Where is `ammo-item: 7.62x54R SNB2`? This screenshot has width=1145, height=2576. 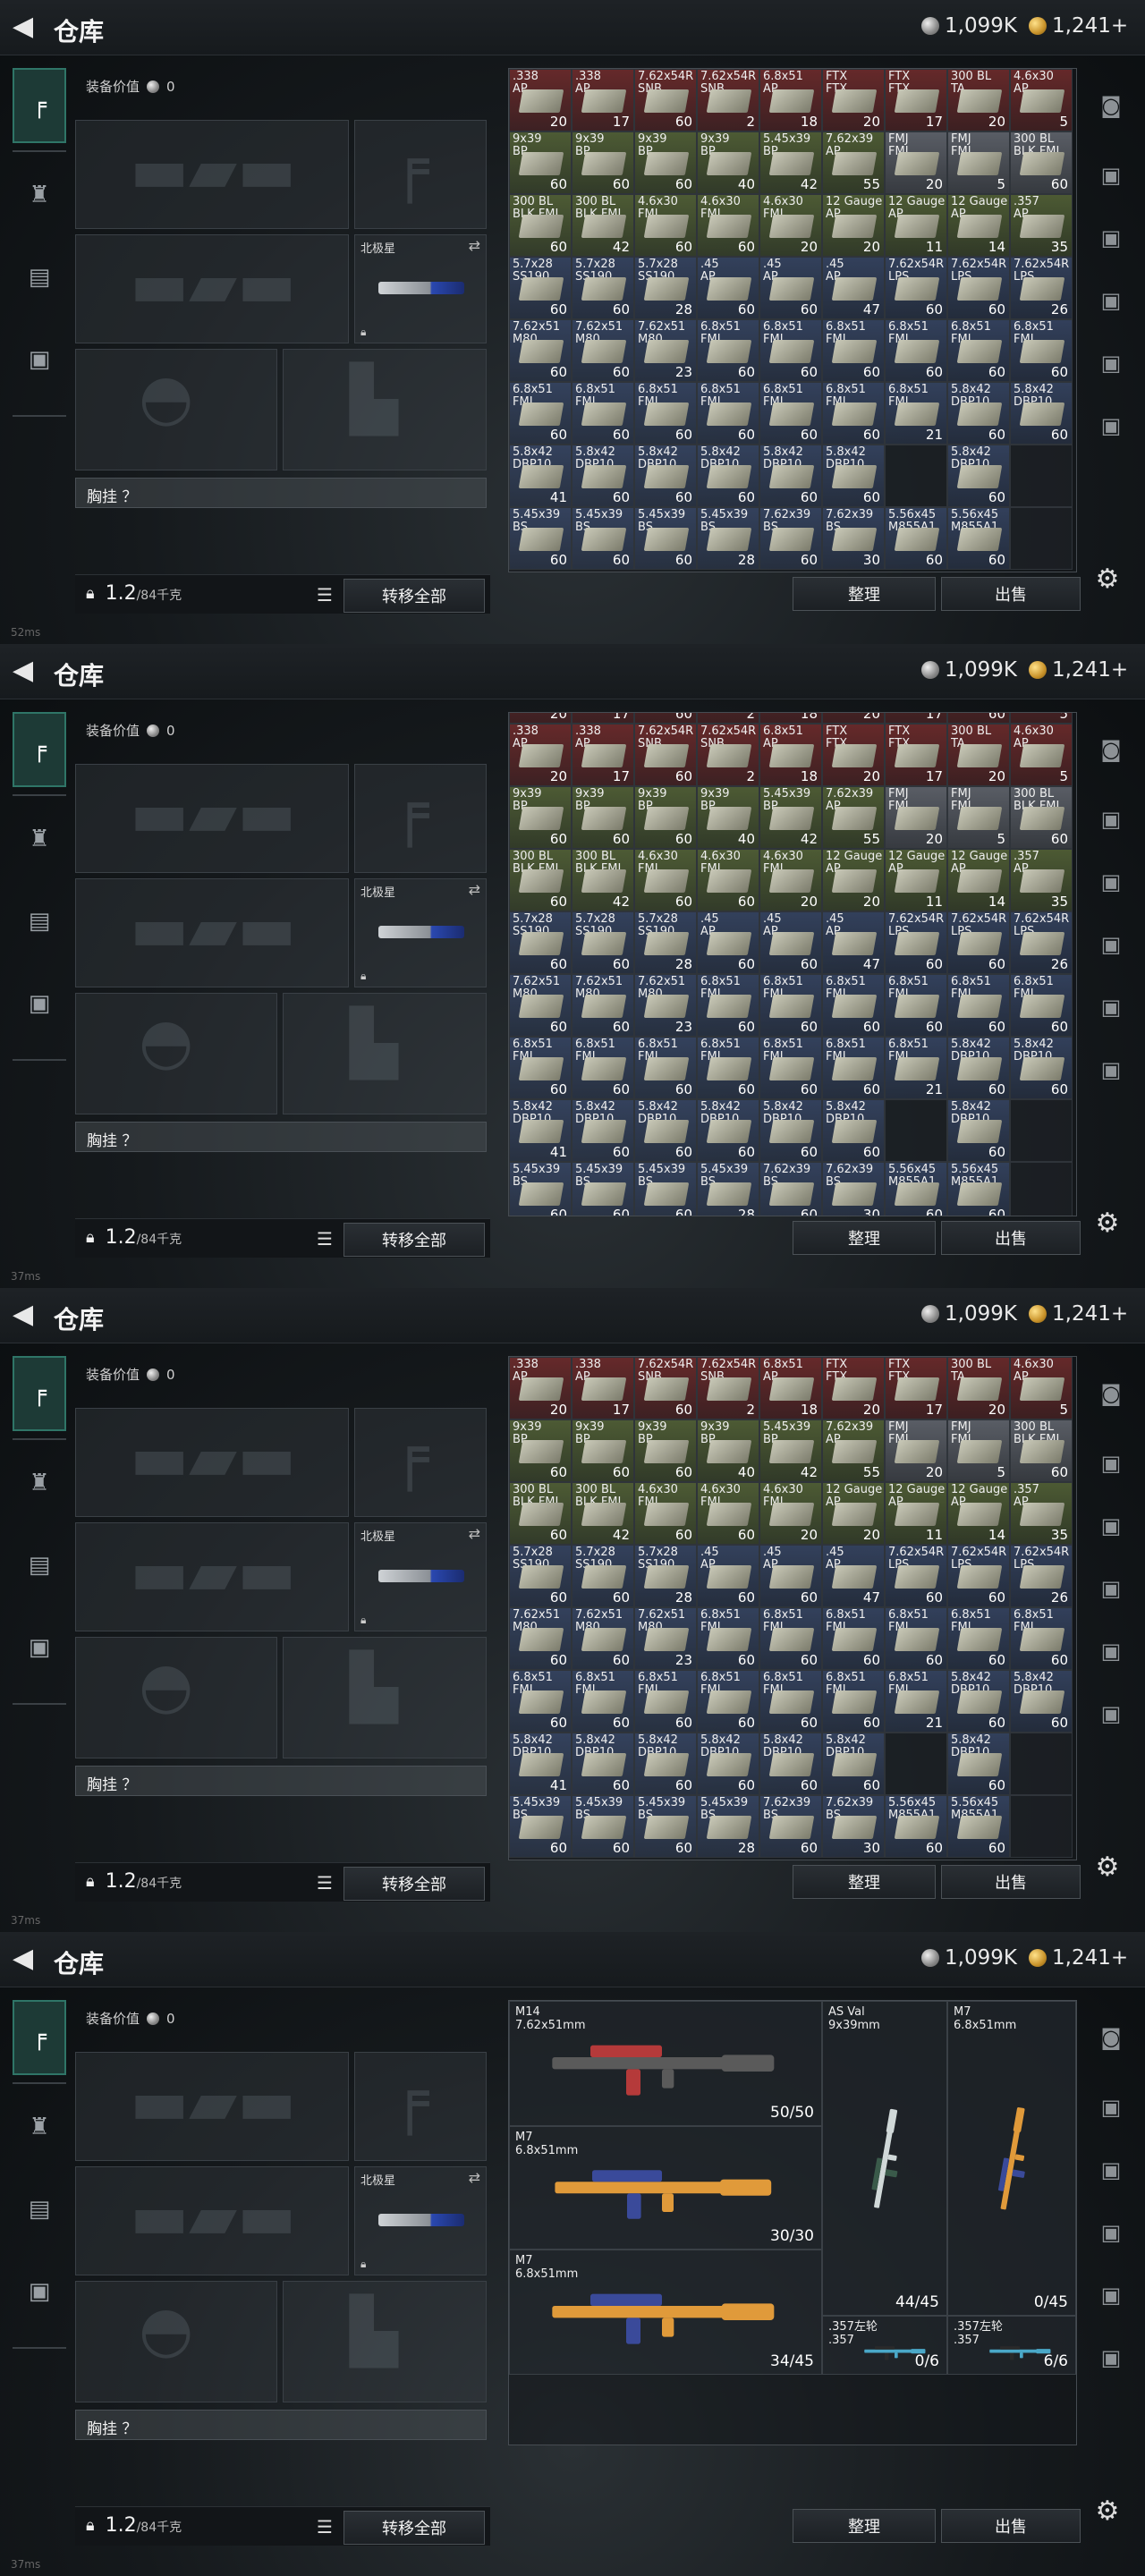 ammo-item: 7.62x54R SNB2 is located at coordinates (728, 1388).